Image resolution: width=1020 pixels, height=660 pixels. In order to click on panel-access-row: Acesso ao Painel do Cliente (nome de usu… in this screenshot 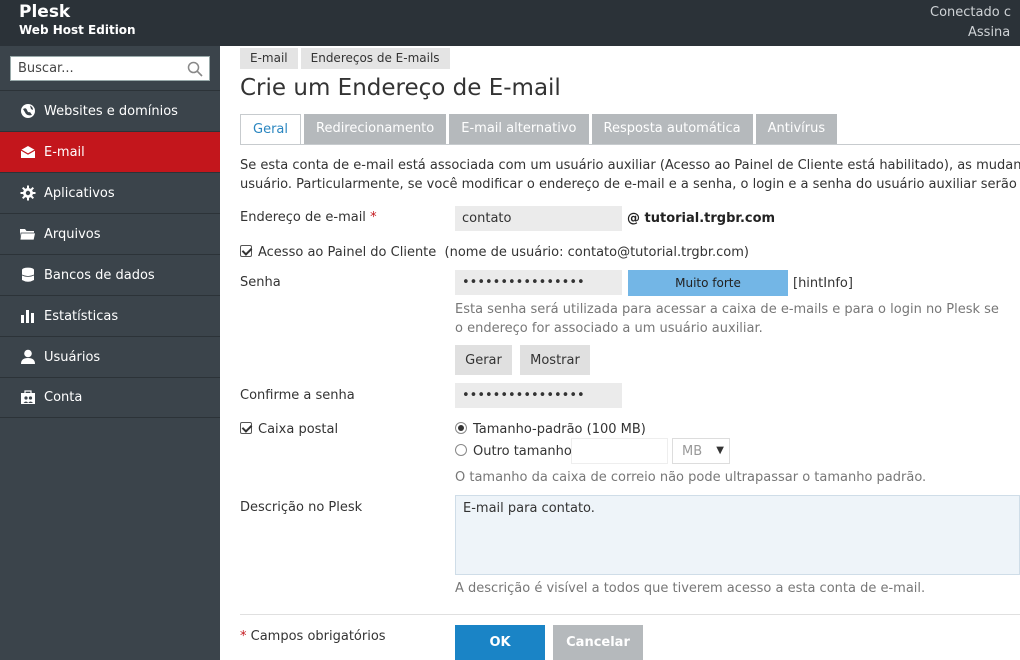, I will do `click(494, 252)`.